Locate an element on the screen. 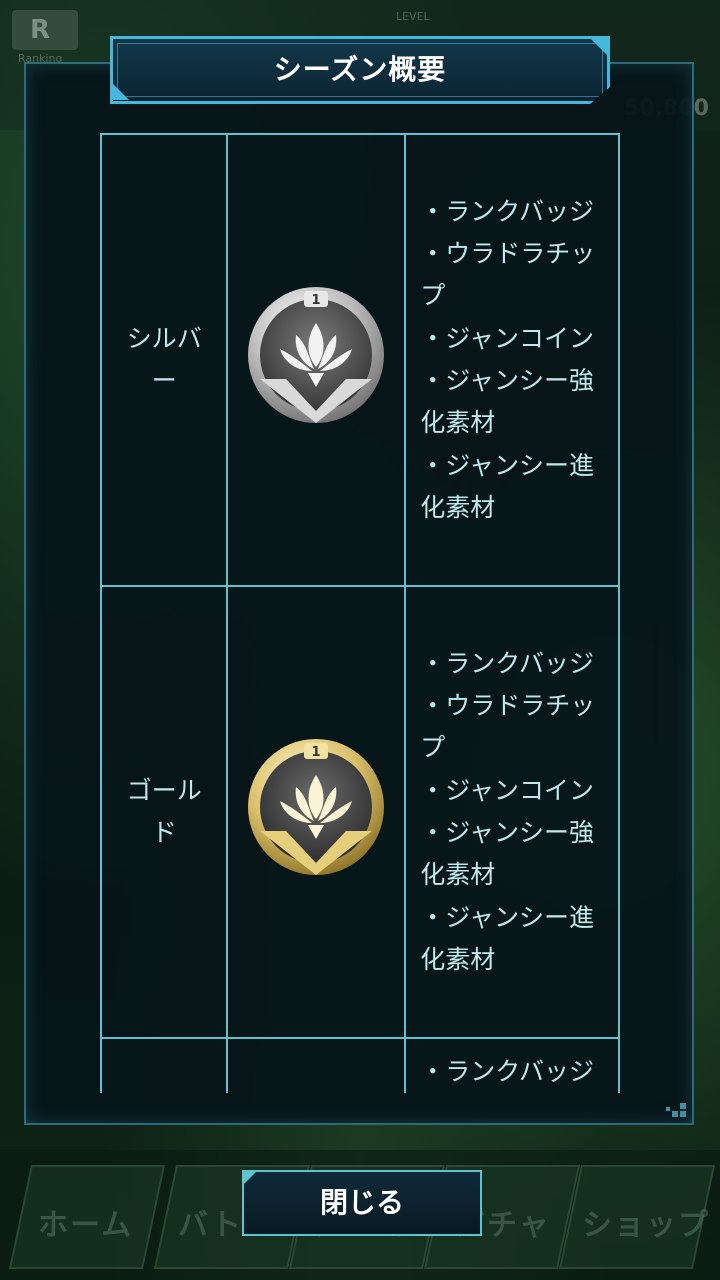 Image resolution: width=720 pixels, height=1280 pixels. silver-lotus-badge-icon: 1 is located at coordinates (316, 355).